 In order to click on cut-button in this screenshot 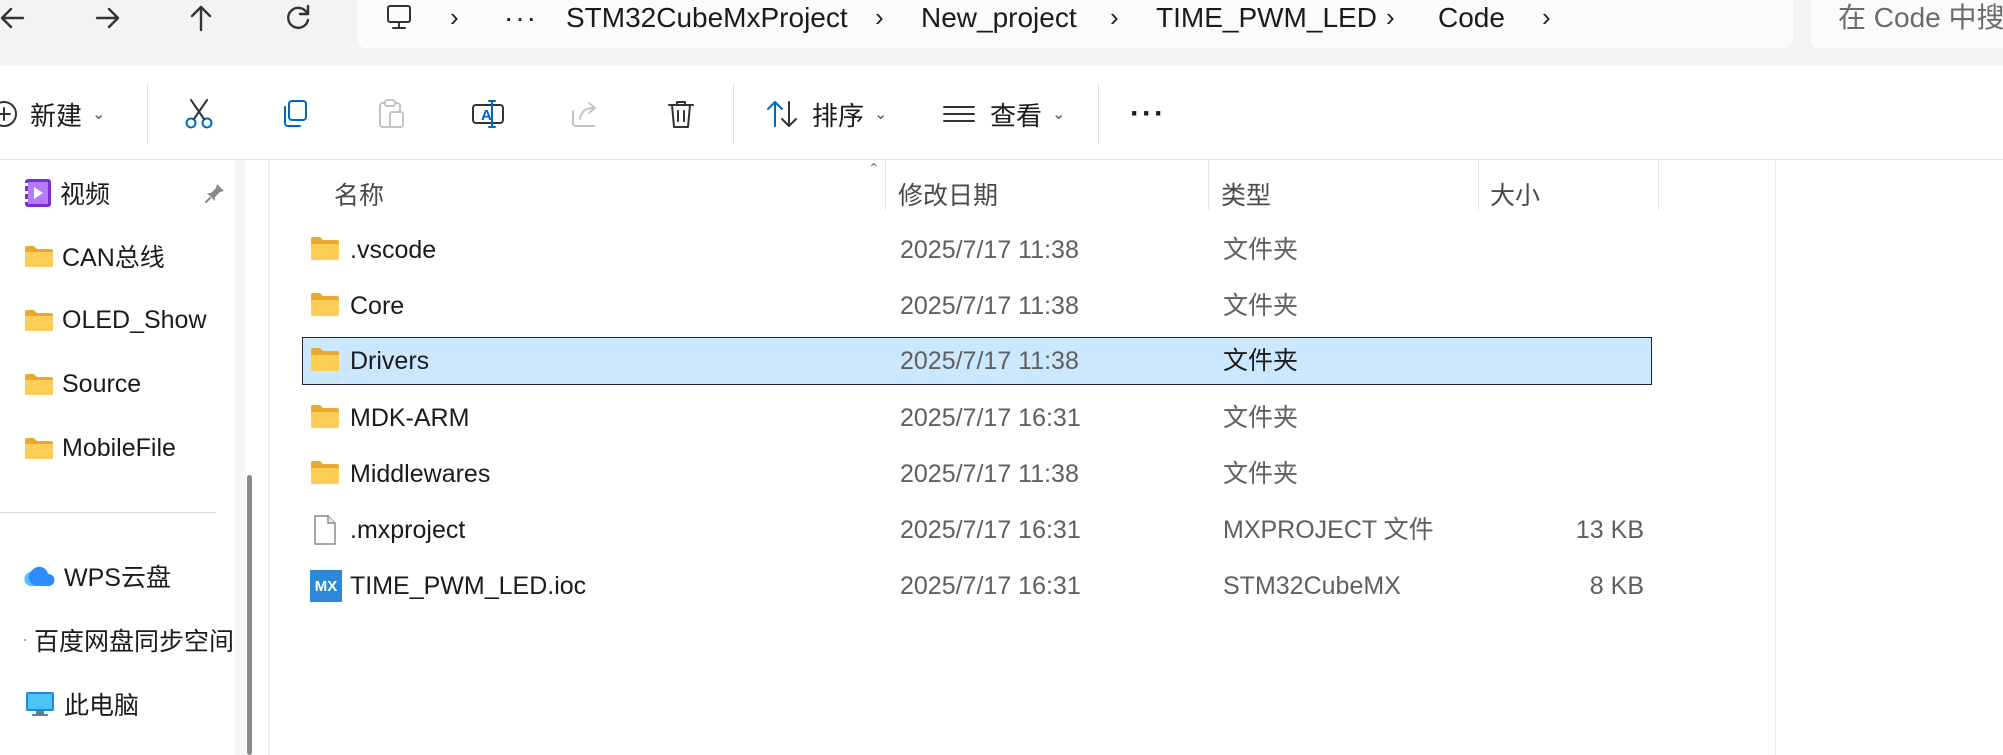, I will do `click(199, 114)`.